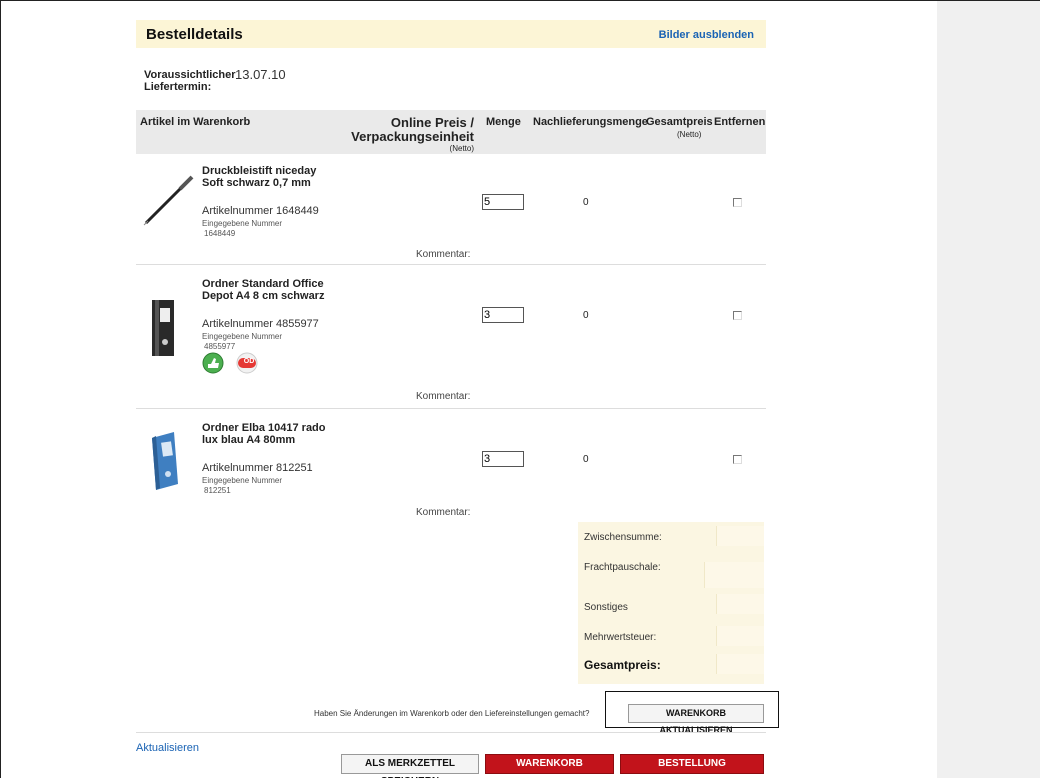 This screenshot has width=1040, height=778. I want to click on column-header-quantity: Menge, so click(503, 122).